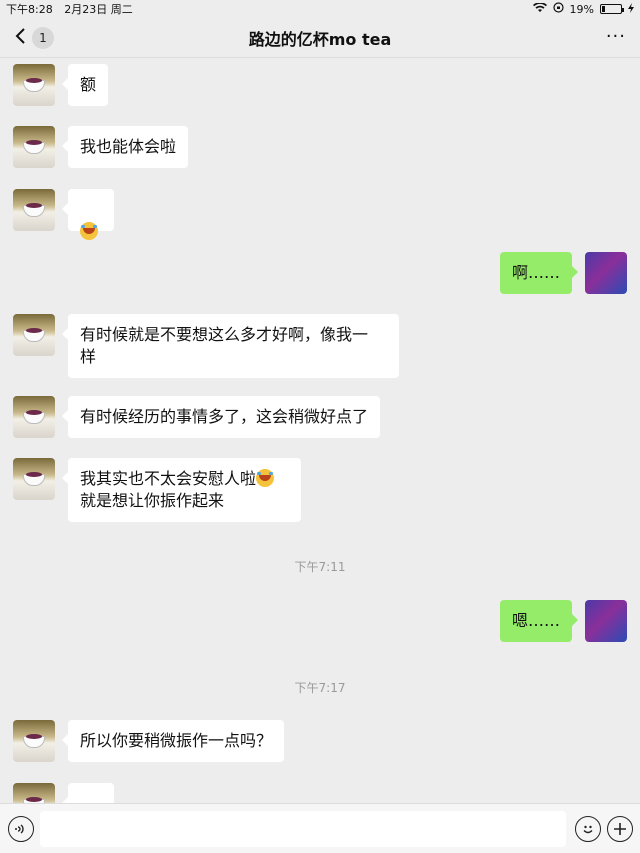  Describe the element at coordinates (43, 38) in the screenshot. I see `unread-count-badge: 1` at that location.